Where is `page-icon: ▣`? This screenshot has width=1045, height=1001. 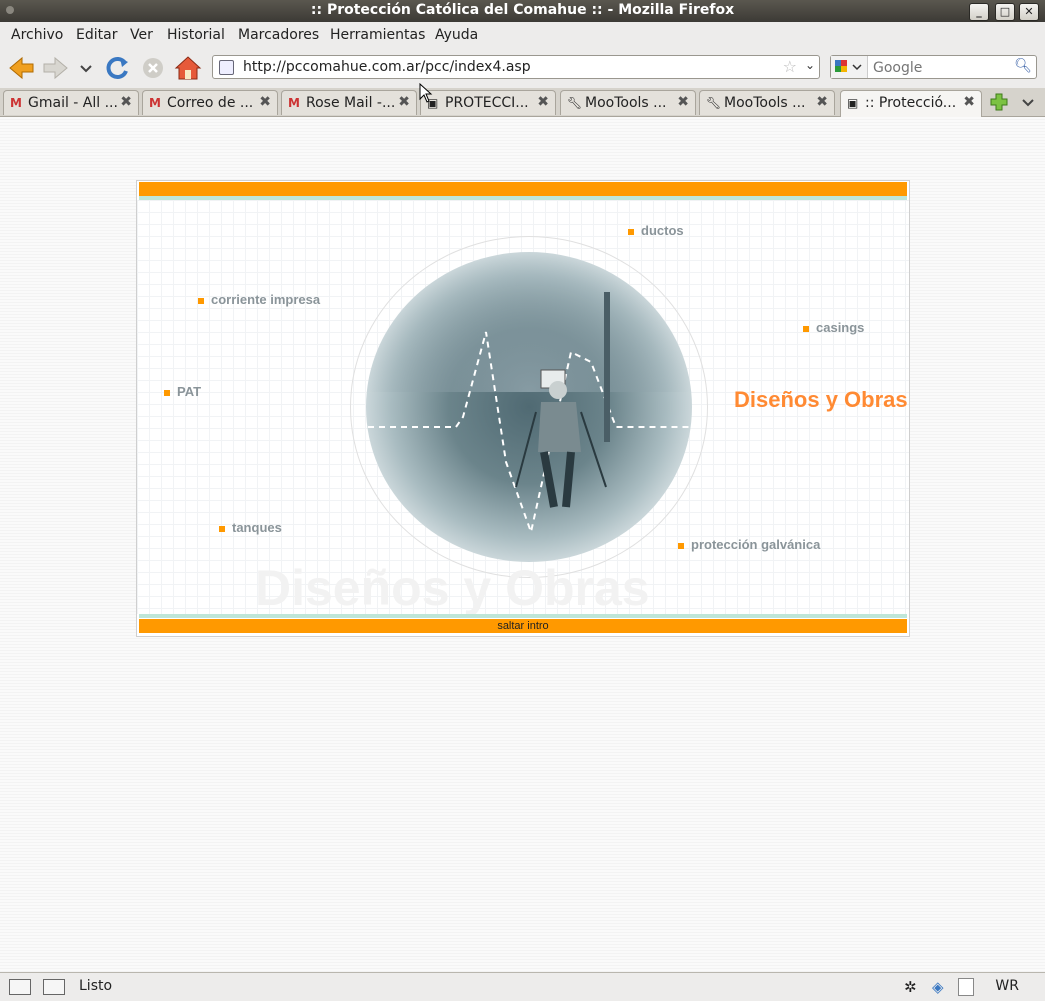
page-icon: ▣ is located at coordinates (853, 103).